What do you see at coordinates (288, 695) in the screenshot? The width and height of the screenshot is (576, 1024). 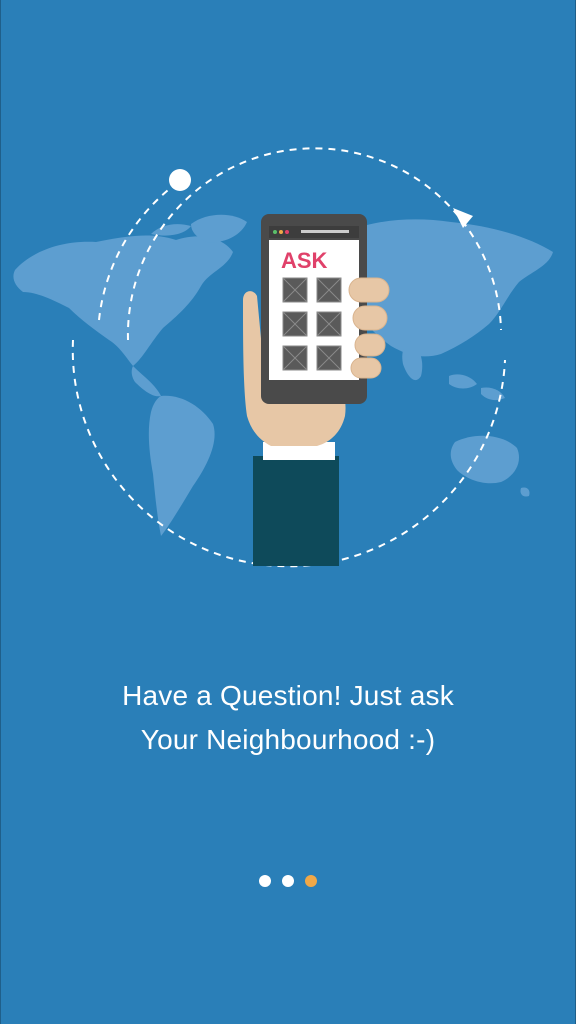 I see `caption-line-1: Have a Question! Just ask` at bounding box center [288, 695].